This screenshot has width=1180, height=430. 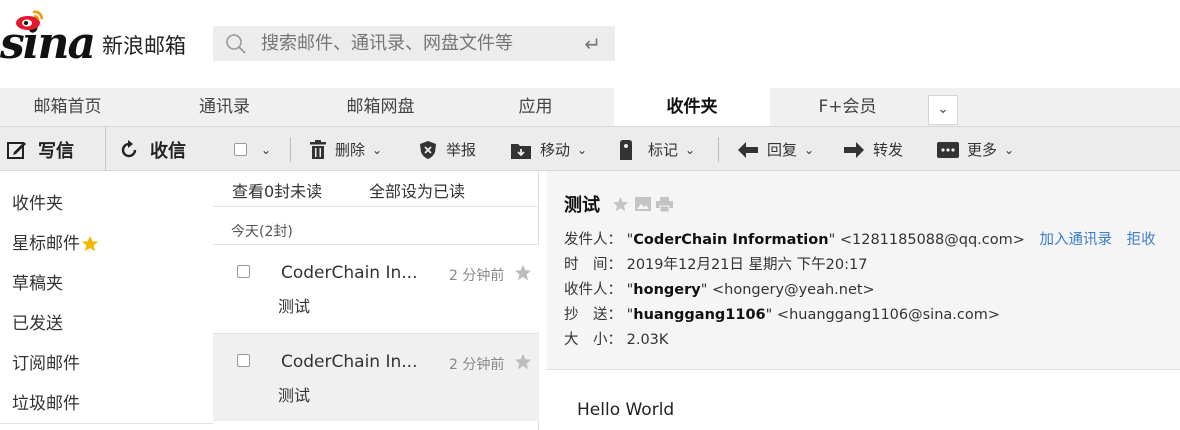 I want to click on mail-title: 测试, so click(x=618, y=204).